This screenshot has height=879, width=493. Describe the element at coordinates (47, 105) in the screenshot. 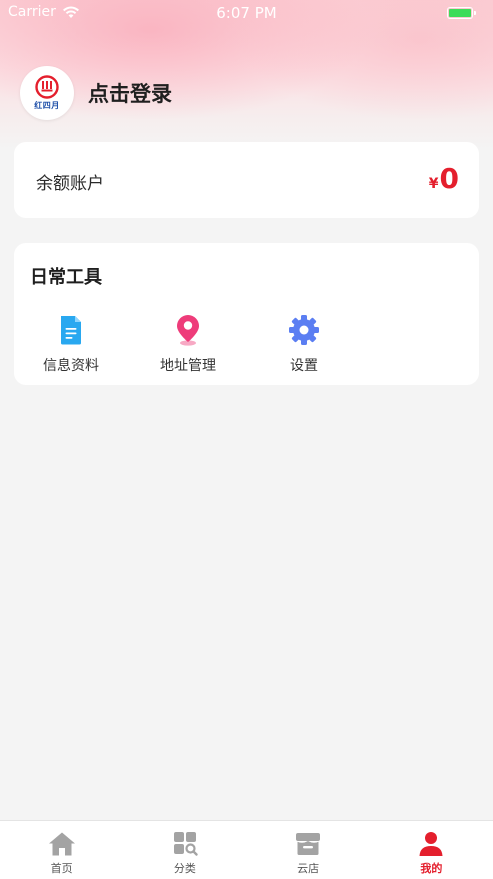

I see `avatar-brand-text: 红四月` at that location.